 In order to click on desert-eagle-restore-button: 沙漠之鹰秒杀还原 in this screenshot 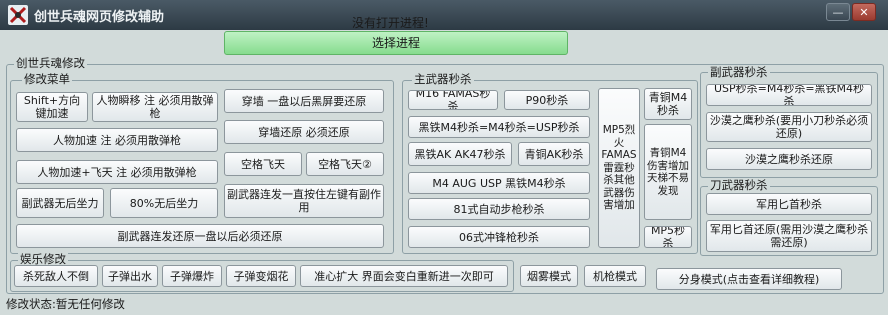, I will do `click(789, 159)`.